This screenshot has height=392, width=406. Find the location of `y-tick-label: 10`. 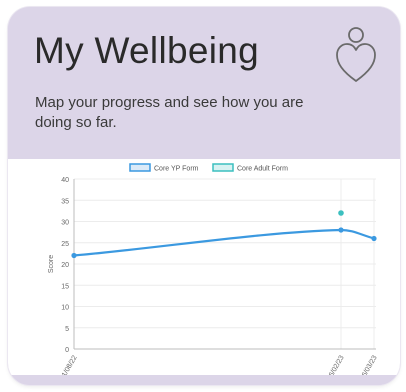

y-tick-label: 10 is located at coordinates (65, 308).